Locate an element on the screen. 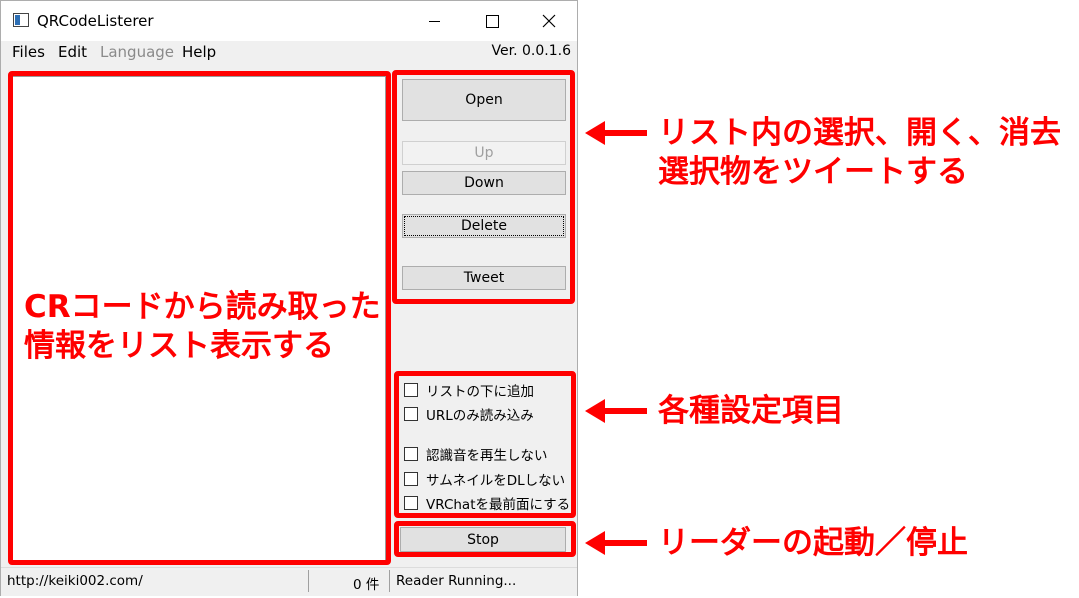  menu-edit: Edit is located at coordinates (72, 52).